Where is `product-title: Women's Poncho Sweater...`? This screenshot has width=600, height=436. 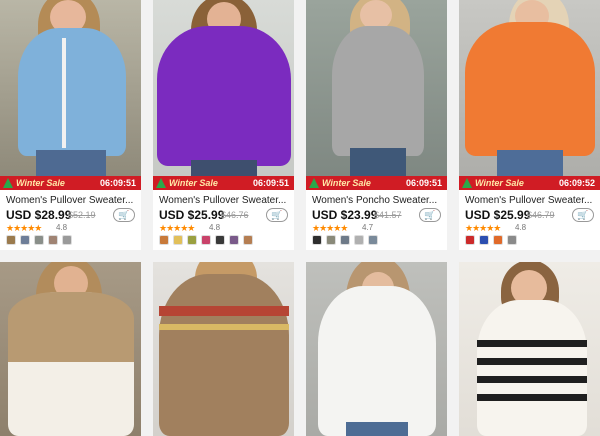
product-title: Women's Poncho Sweater... is located at coordinates (378, 201).